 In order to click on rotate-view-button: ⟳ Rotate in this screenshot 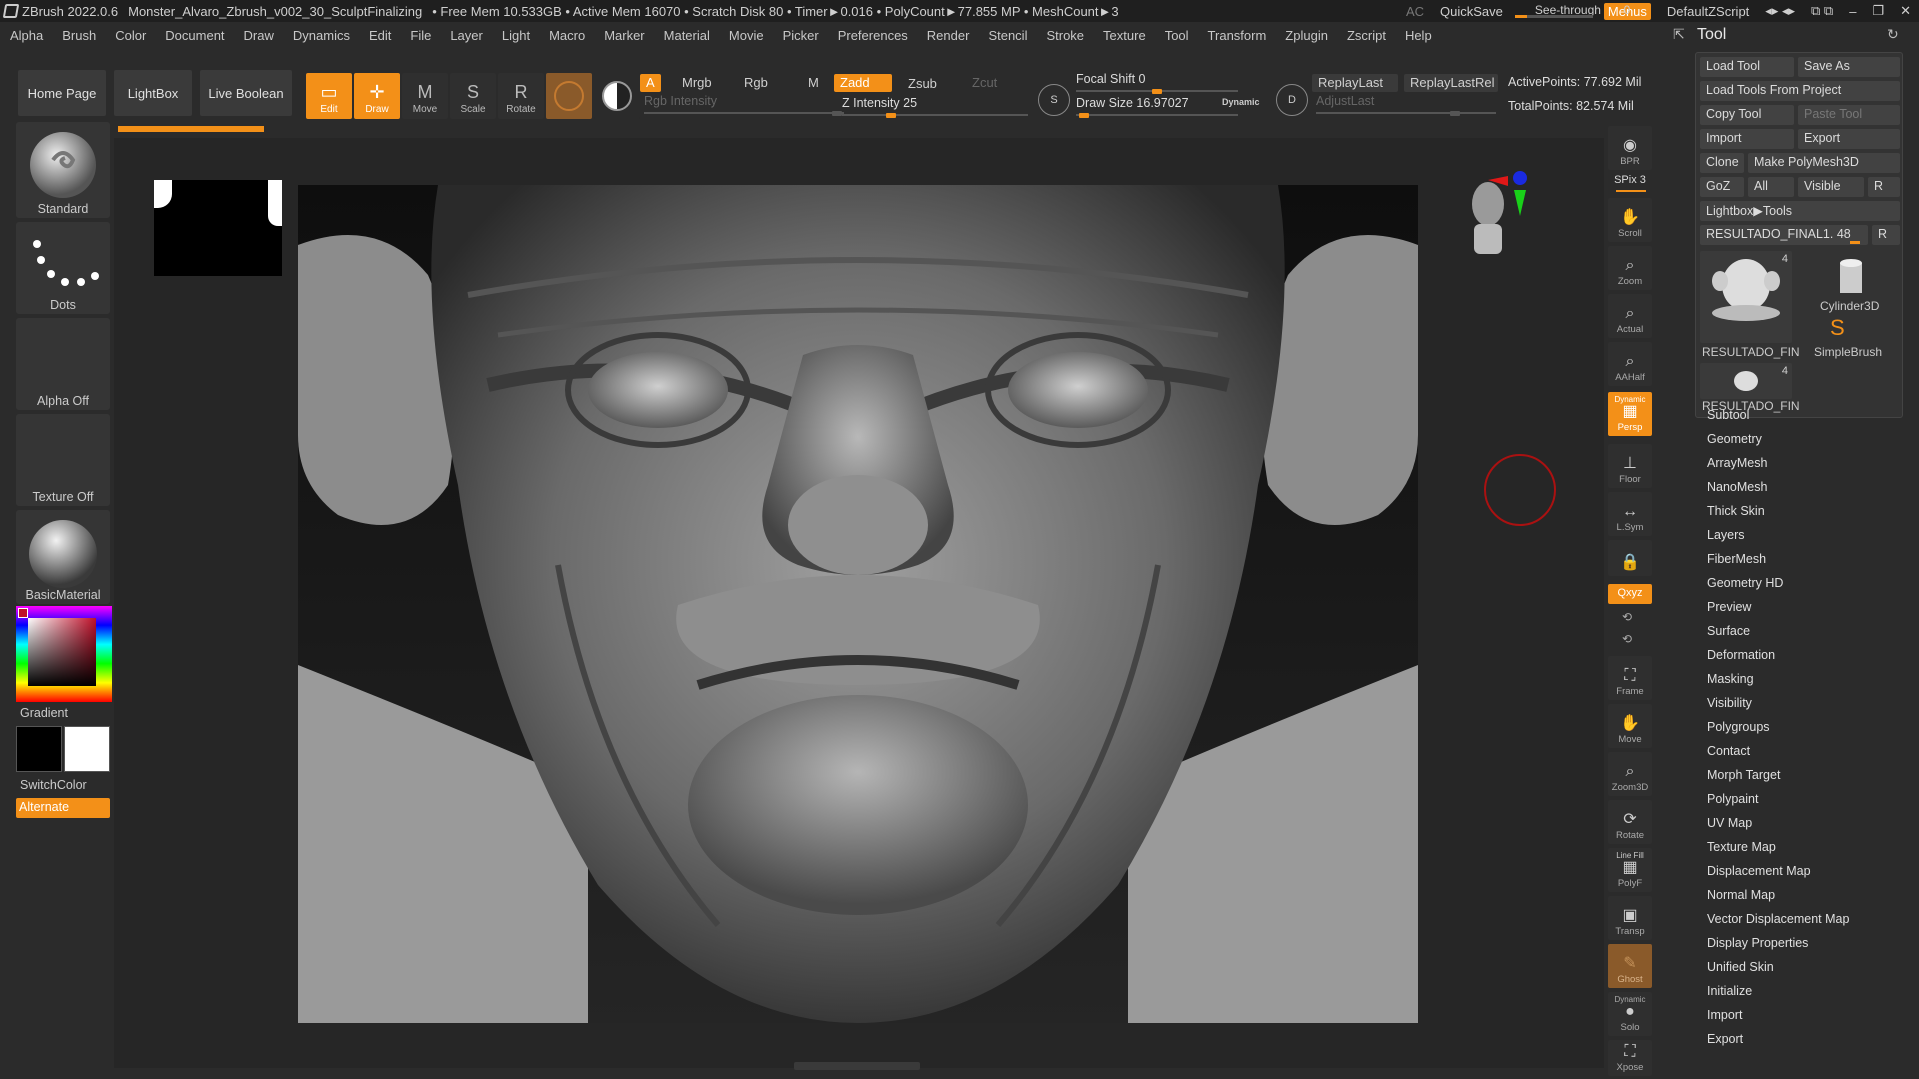, I will do `click(1630, 822)`.